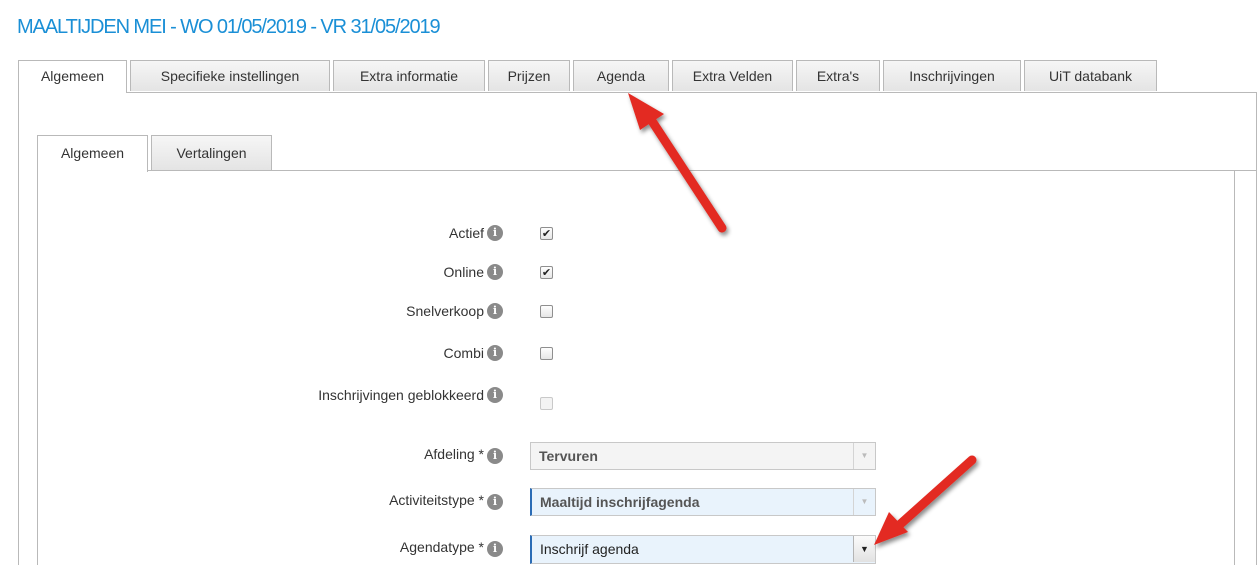 This screenshot has height=565, width=1257. What do you see at coordinates (628, 274) in the screenshot?
I see `row-online: Online i ✔` at bounding box center [628, 274].